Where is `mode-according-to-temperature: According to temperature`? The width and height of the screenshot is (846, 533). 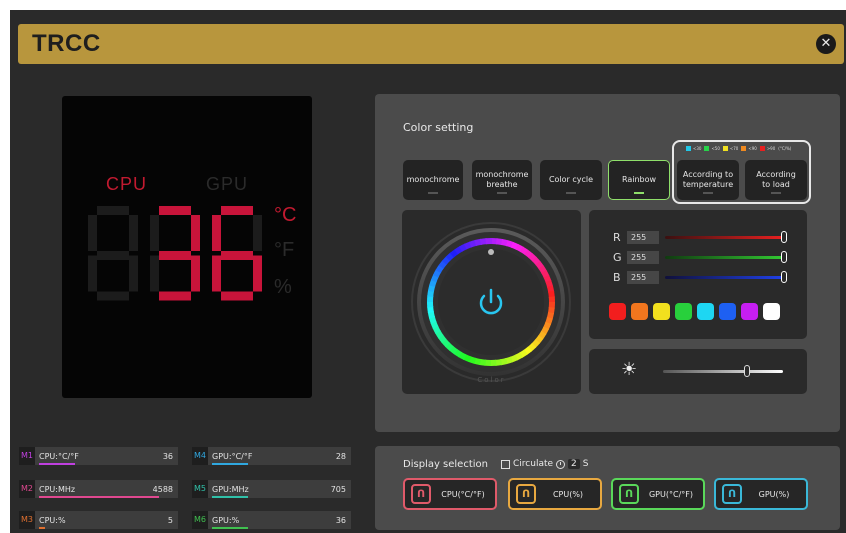
mode-according-to-temperature: According to temperature is located at coordinates (708, 180).